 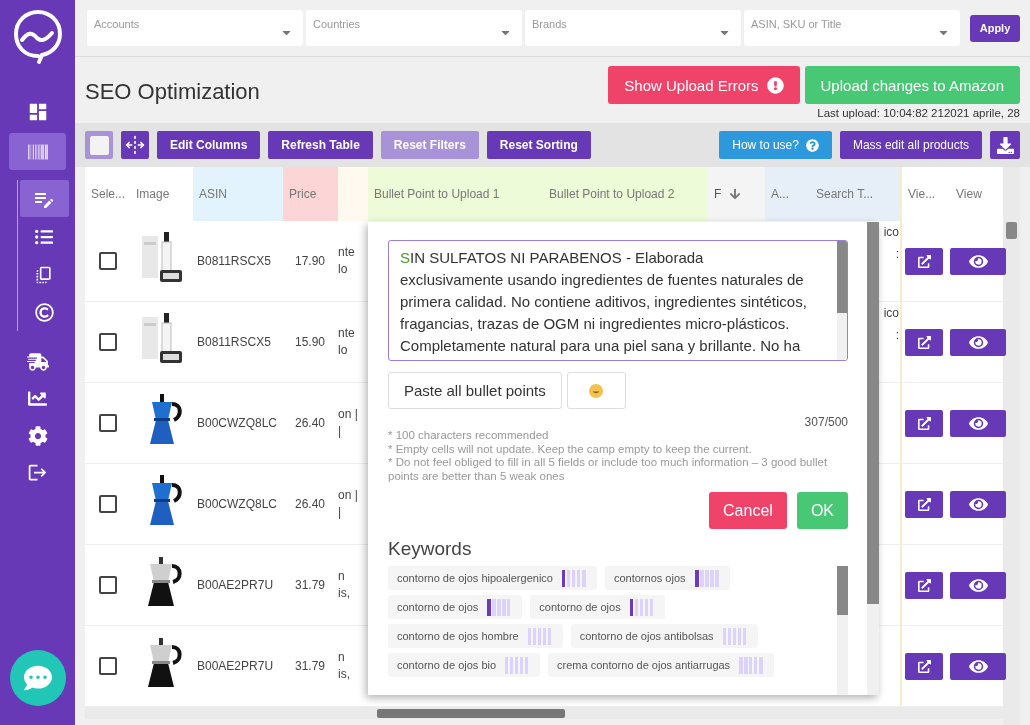 I want to click on filter-dropdown: Accounts, so click(x=195, y=28).